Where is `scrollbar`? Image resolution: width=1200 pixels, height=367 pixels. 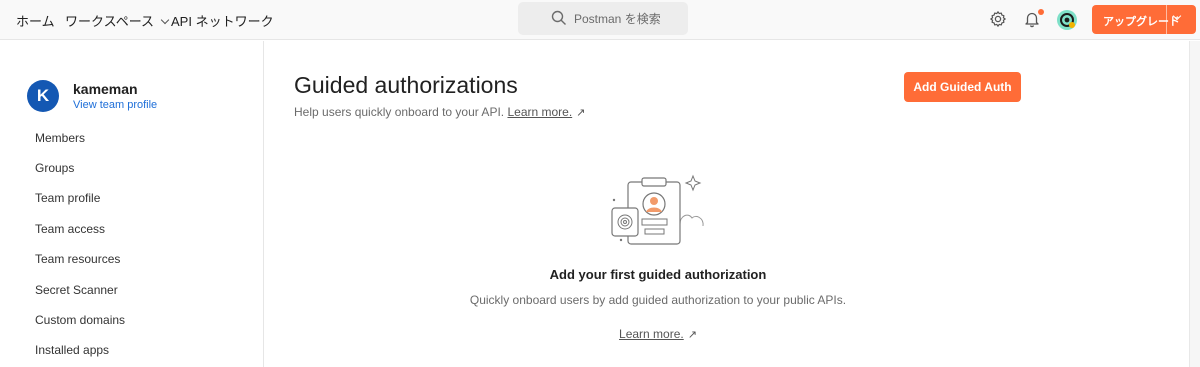
scrollbar is located at coordinates (1194, 204).